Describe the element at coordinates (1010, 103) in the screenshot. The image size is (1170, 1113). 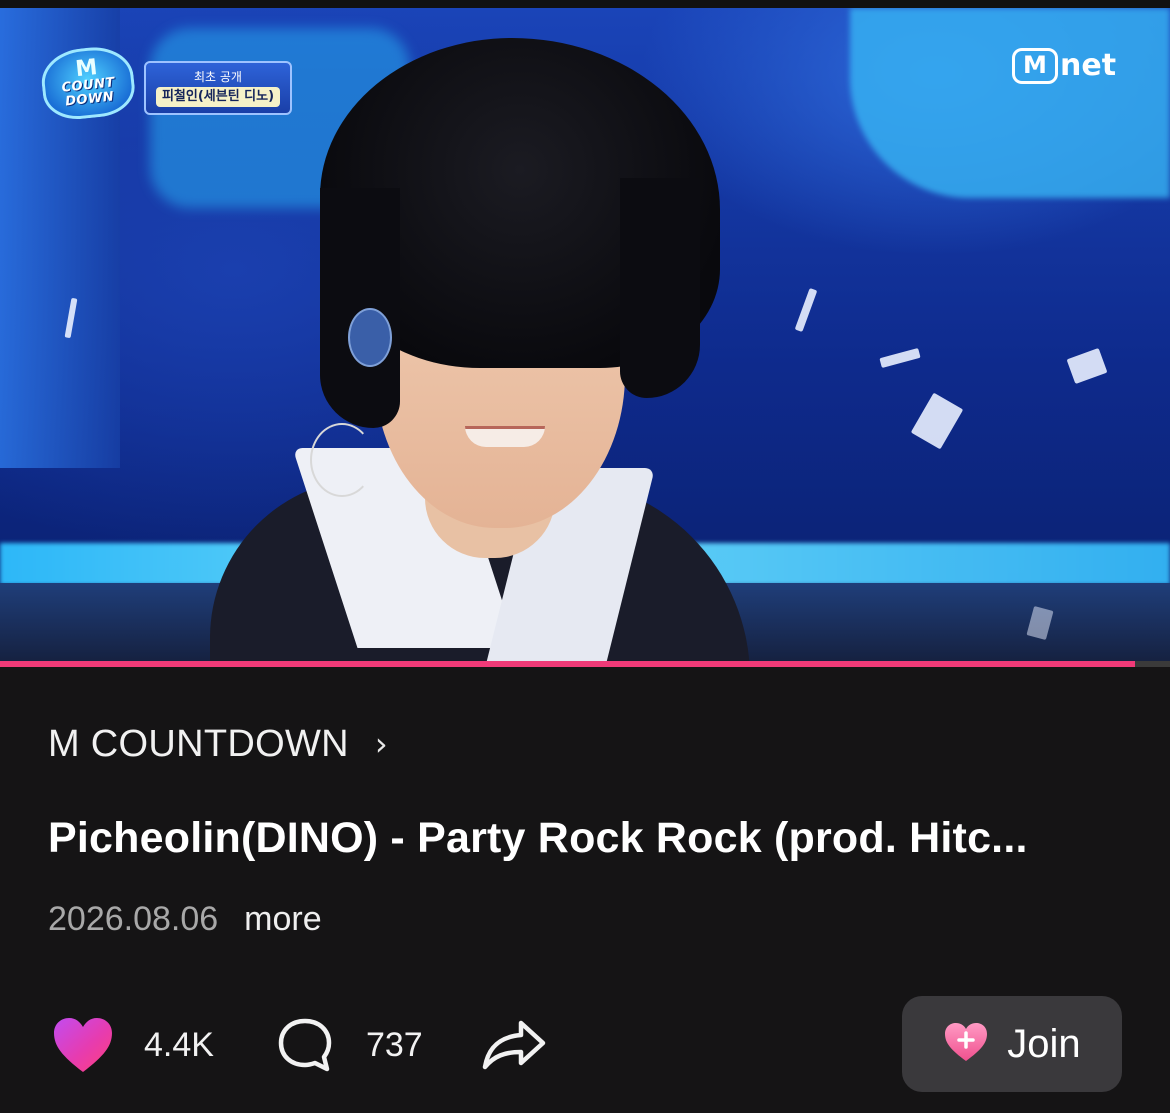
I see `stage-light-panel` at that location.